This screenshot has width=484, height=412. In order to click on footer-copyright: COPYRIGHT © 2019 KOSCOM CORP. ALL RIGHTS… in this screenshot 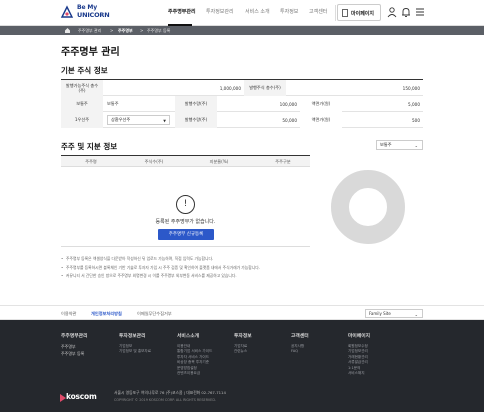, I will do `click(165, 400)`.